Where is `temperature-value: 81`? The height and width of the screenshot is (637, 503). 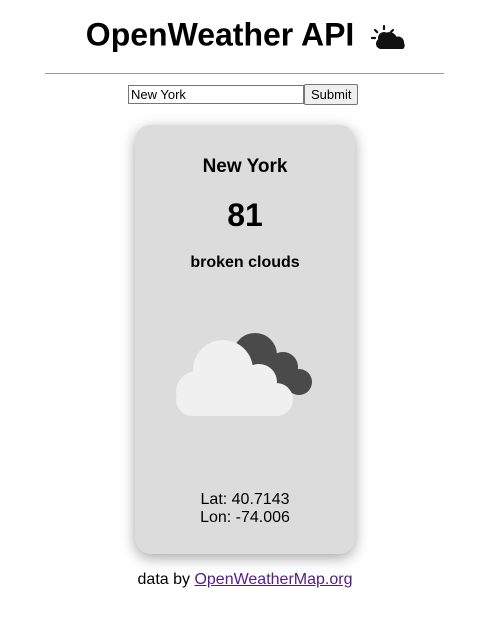
temperature-value: 81 is located at coordinates (245, 215).